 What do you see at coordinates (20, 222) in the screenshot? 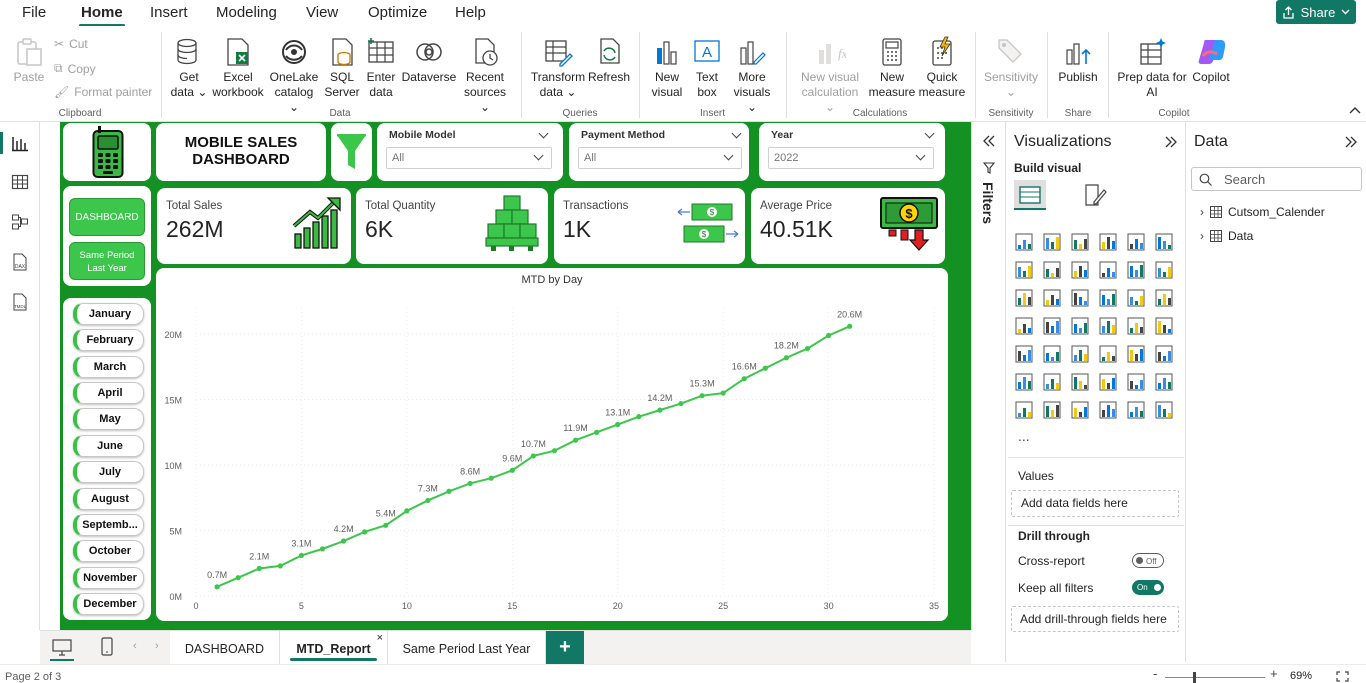
I see `model-view-icon` at bounding box center [20, 222].